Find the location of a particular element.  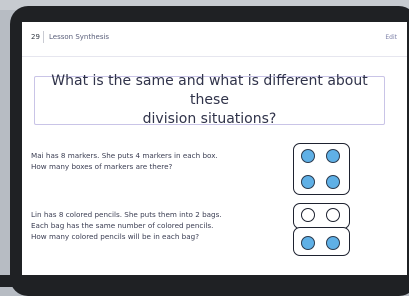

breadcrumb: Lesson Synthesis is located at coordinates (79, 37).